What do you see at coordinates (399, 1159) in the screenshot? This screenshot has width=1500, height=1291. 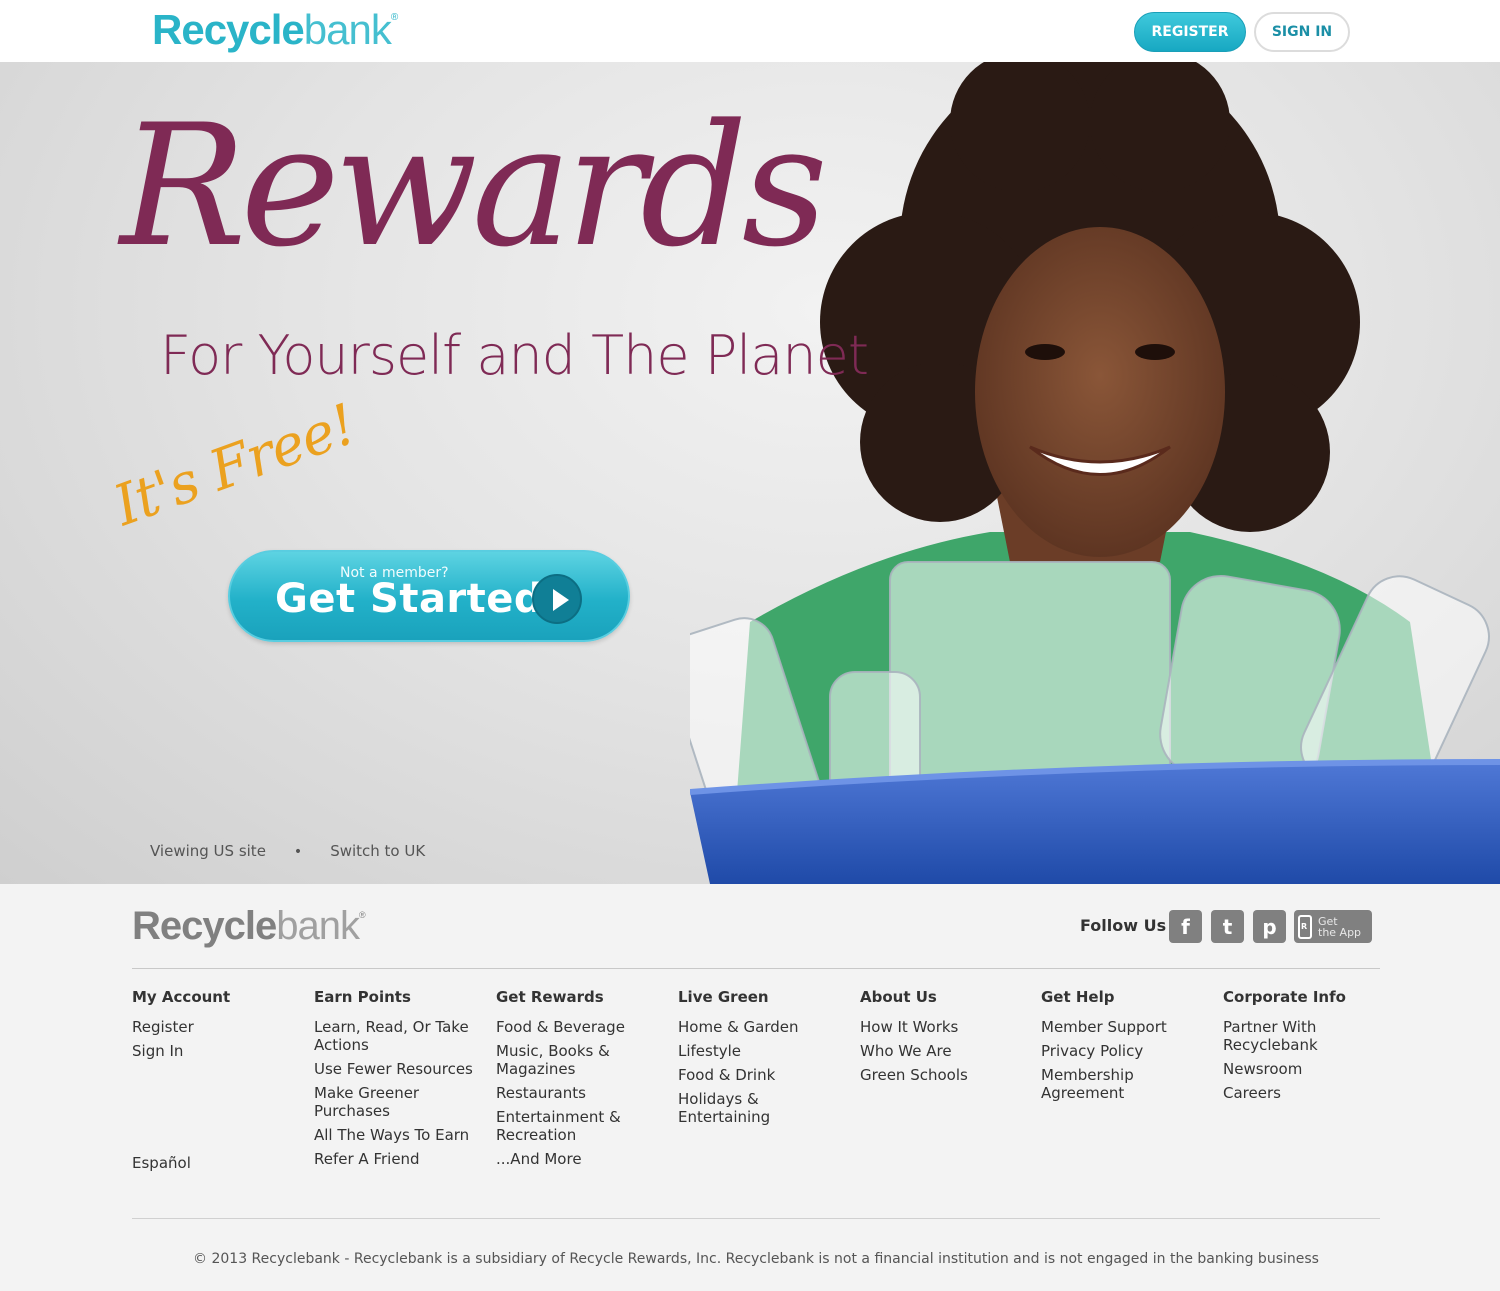 I see `footer-link: Refer A Friend` at bounding box center [399, 1159].